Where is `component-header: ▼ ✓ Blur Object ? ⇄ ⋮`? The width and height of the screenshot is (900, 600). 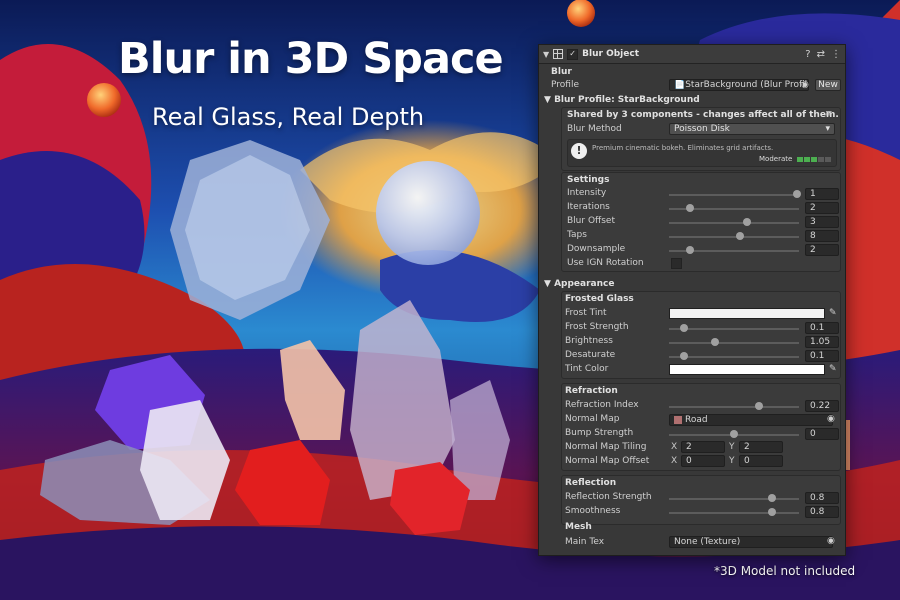 component-header: ▼ ✓ Blur Object ? ⇄ ⋮ is located at coordinates (692, 54).